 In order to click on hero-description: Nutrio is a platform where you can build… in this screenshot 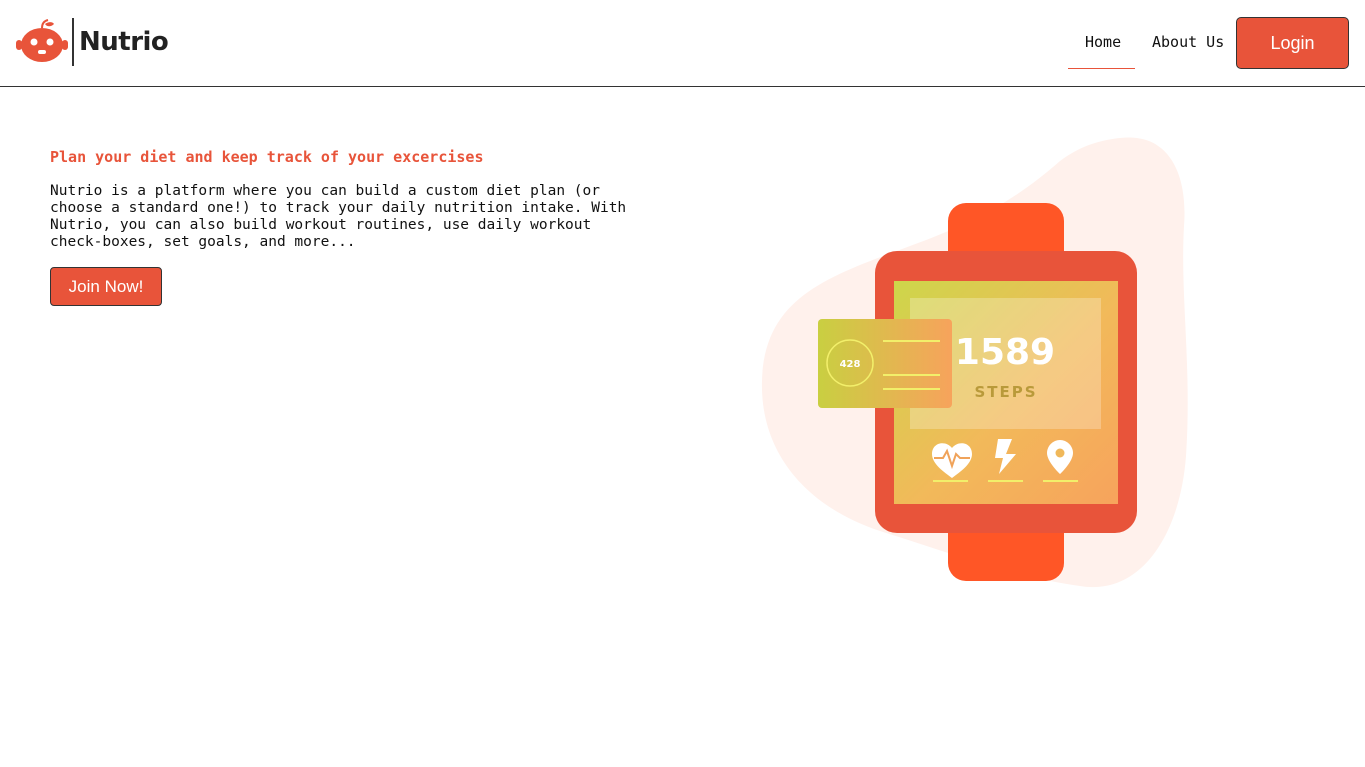, I will do `click(338, 216)`.